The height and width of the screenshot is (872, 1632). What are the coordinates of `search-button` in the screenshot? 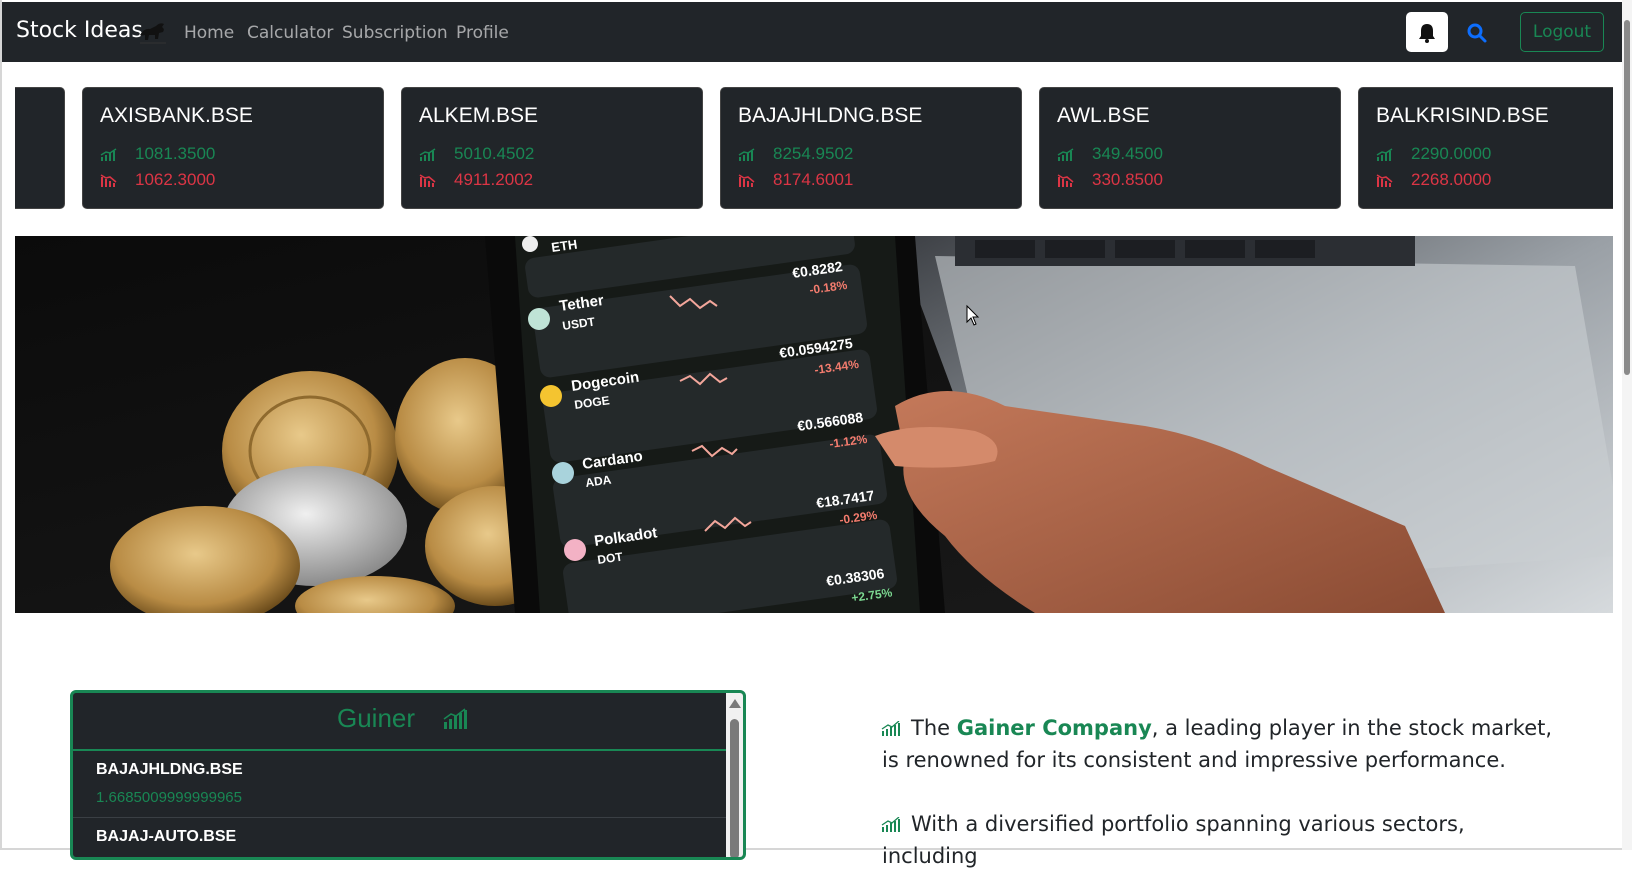 It's located at (1477, 33).